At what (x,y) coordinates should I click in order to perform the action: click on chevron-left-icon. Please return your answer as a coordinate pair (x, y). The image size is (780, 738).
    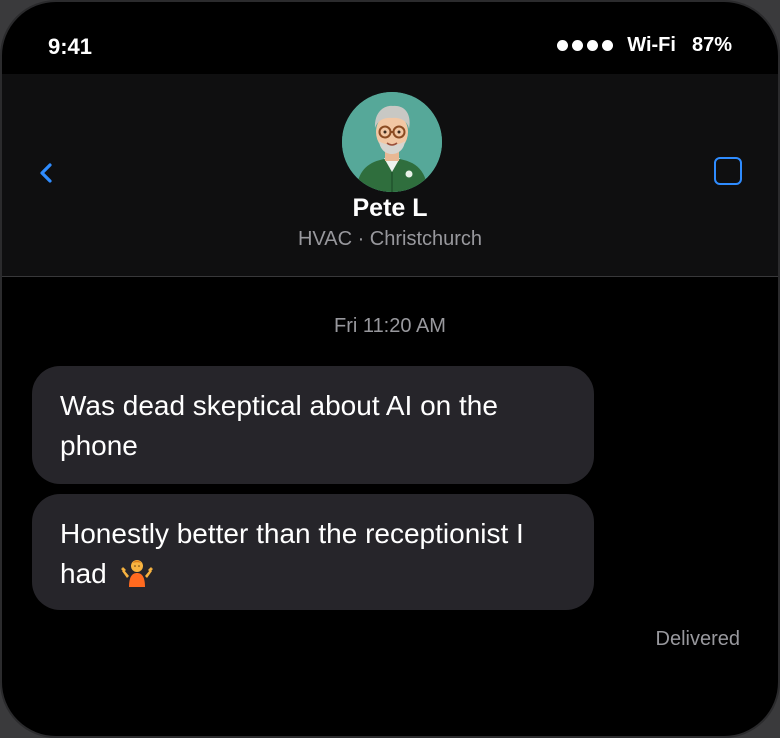
    Looking at the image, I should click on (46, 173).